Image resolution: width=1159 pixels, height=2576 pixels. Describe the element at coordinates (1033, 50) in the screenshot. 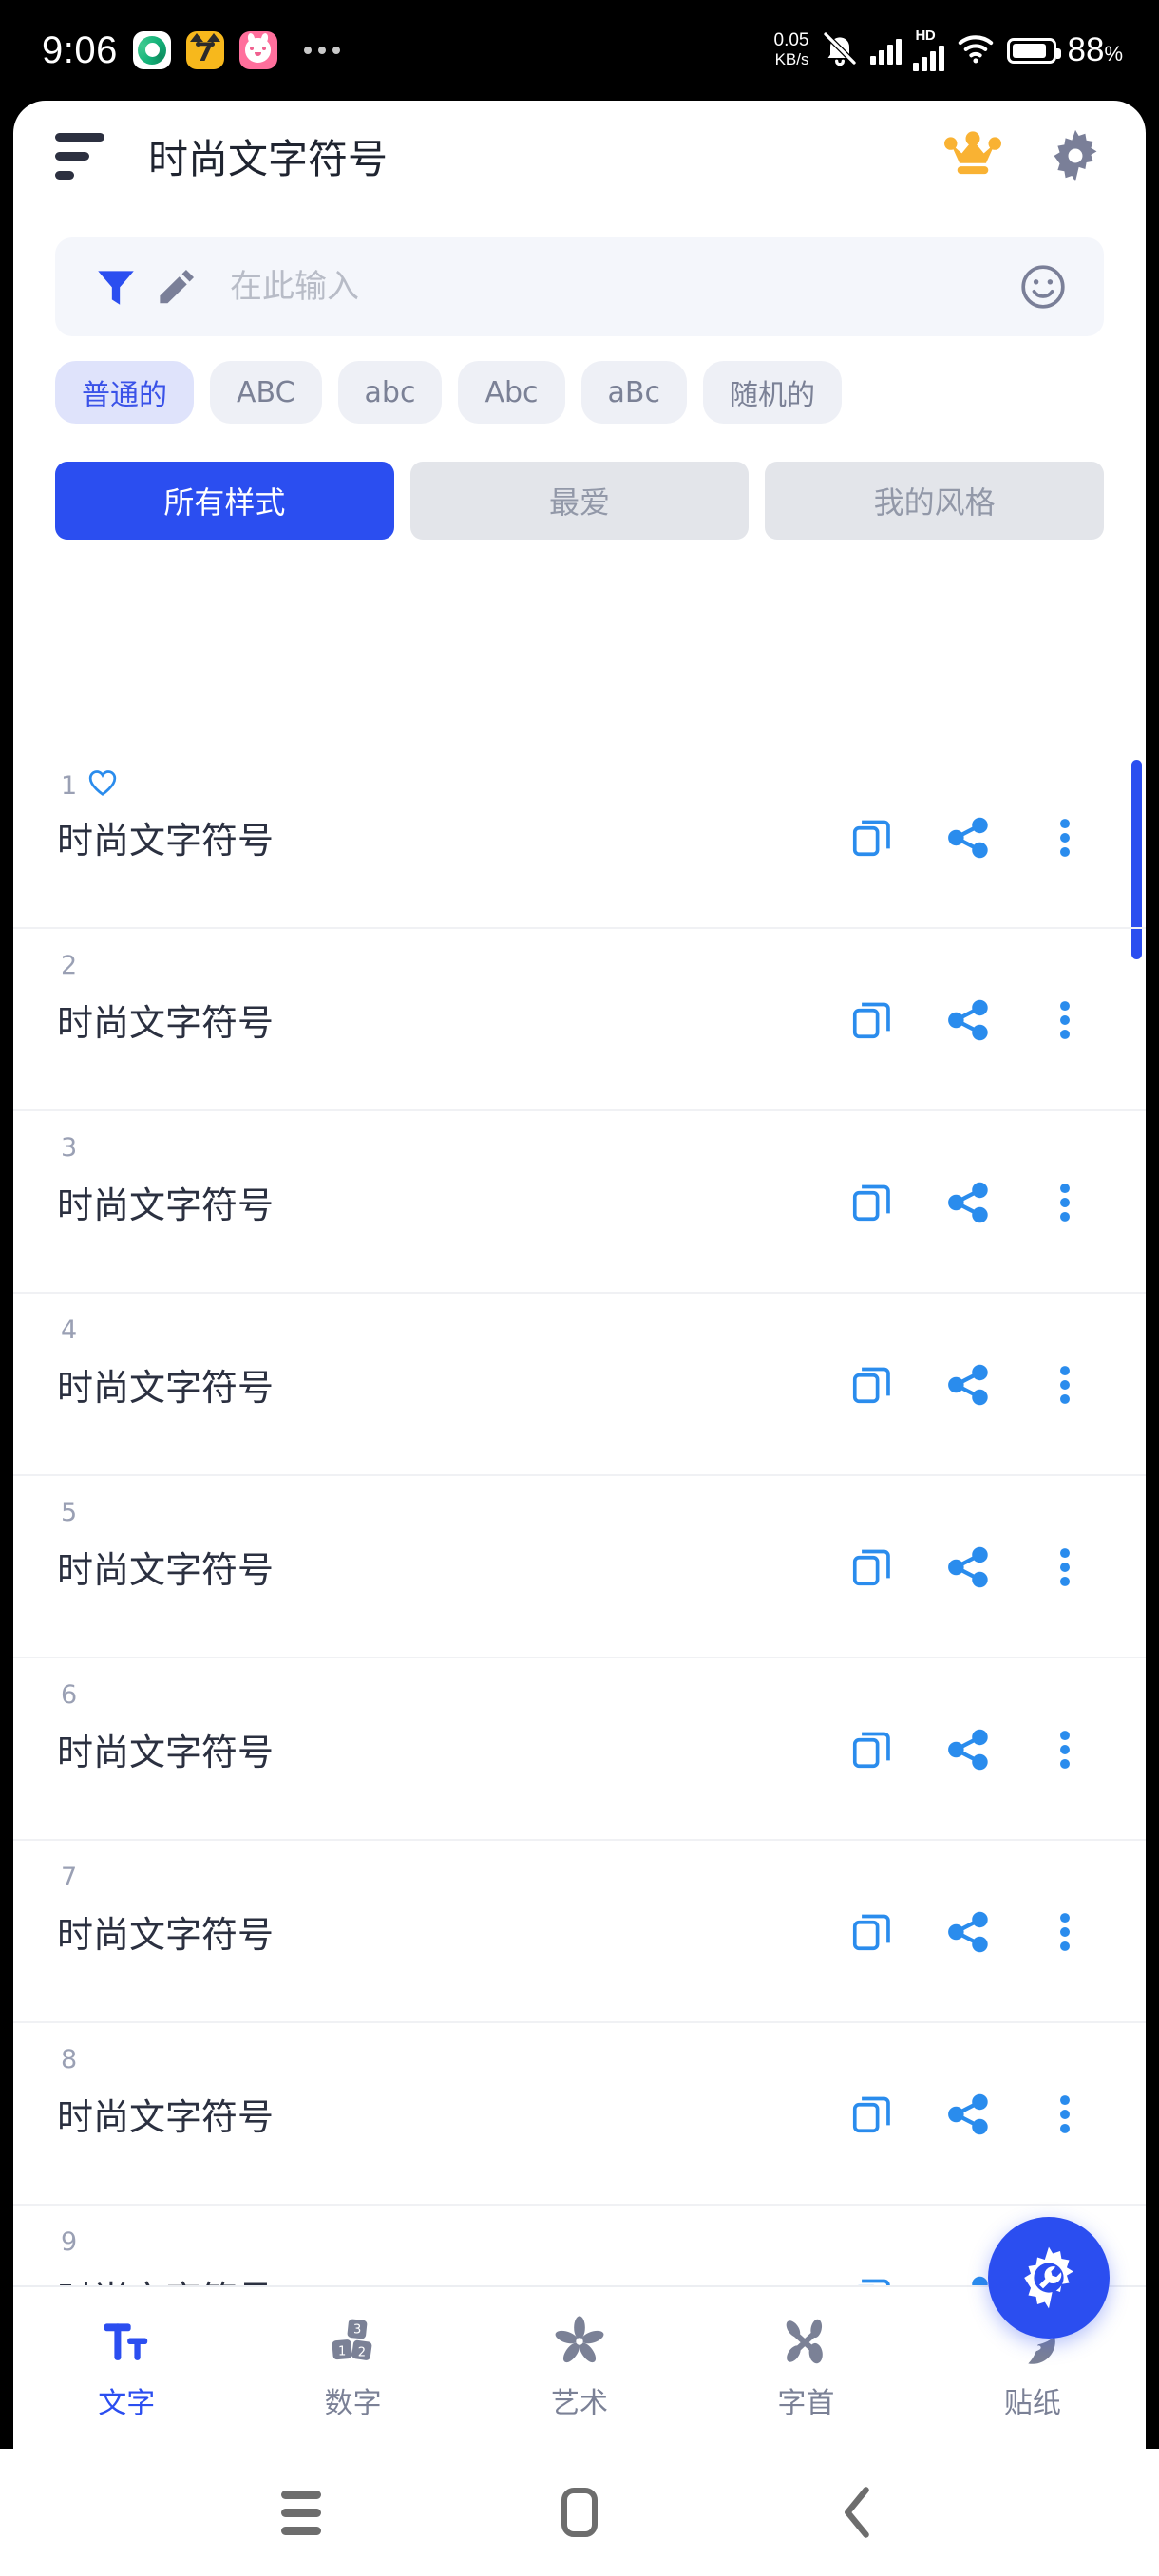

I see `battery-icon` at that location.